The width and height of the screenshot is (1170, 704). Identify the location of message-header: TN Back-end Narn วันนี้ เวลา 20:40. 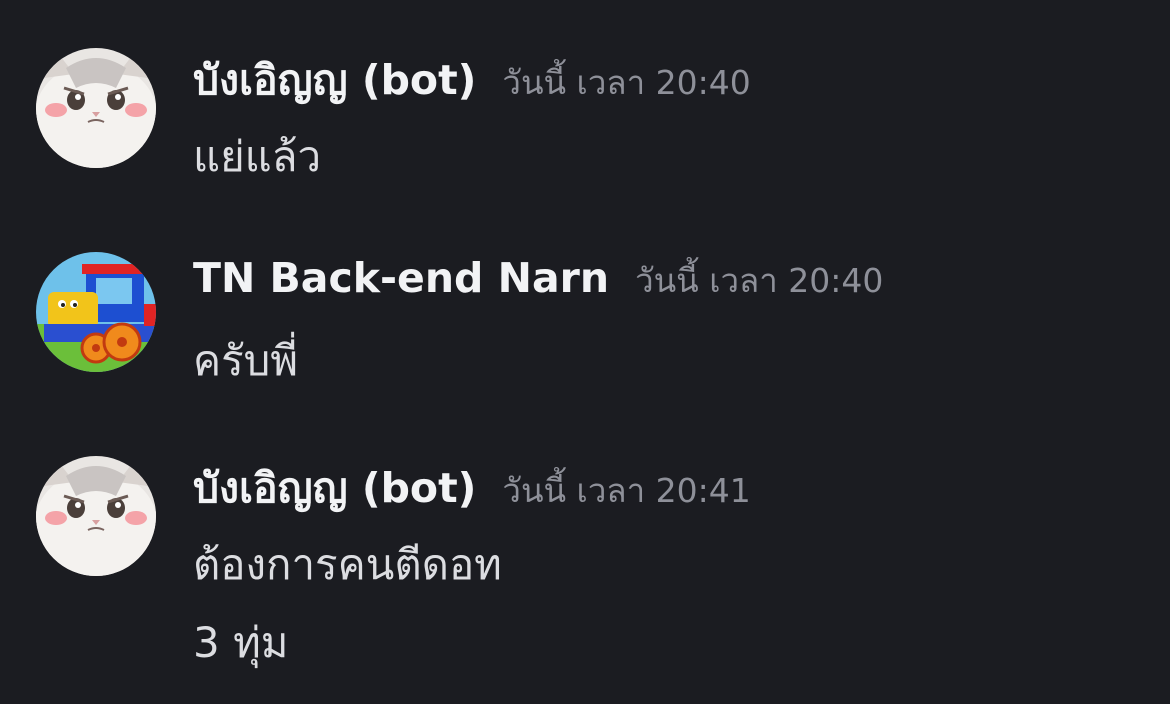
(538, 280).